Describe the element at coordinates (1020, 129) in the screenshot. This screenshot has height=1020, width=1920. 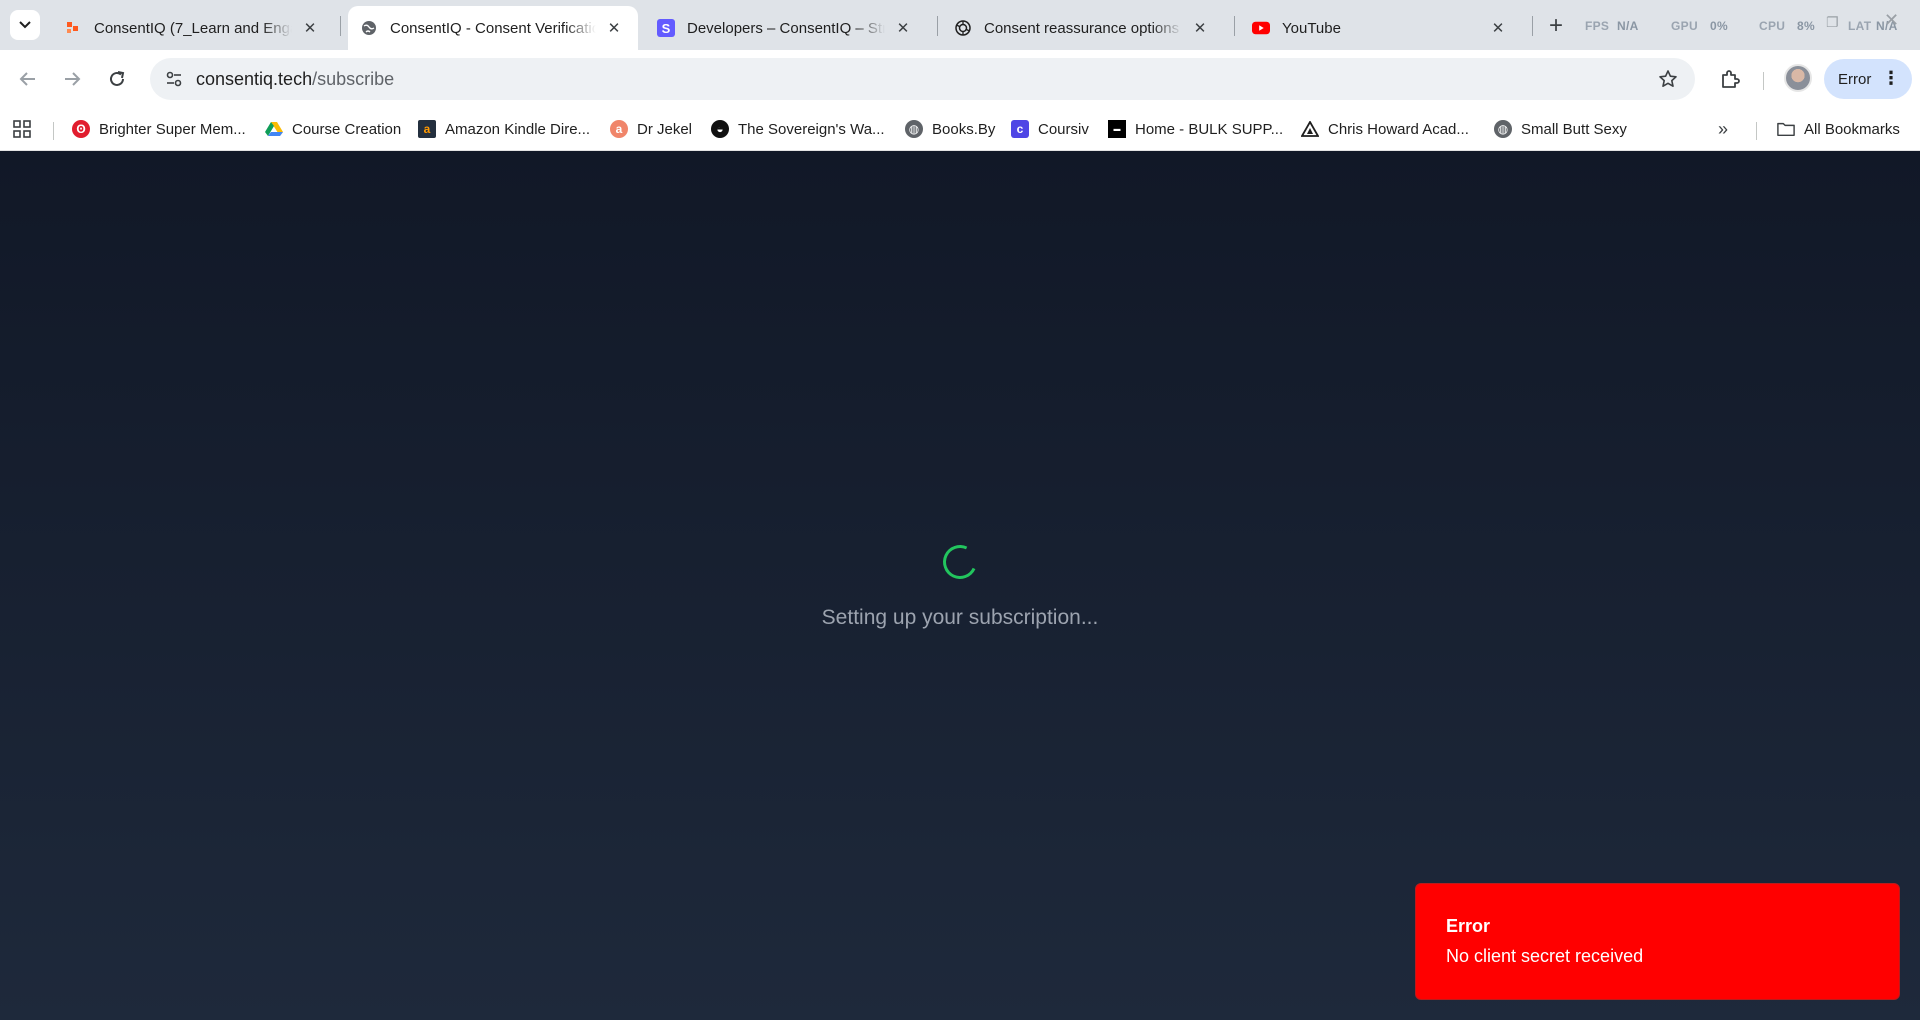
I see `coursiv-icon: c` at that location.